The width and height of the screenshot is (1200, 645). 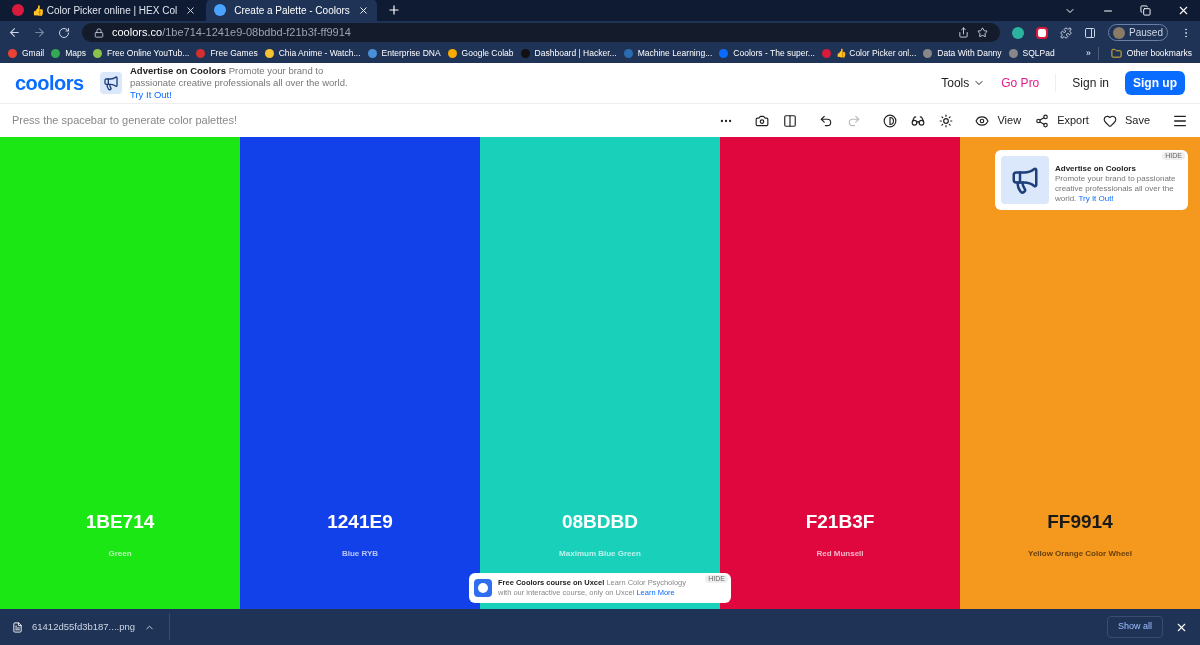 I want to click on bookmark: Free Games, so click(x=227, y=53).